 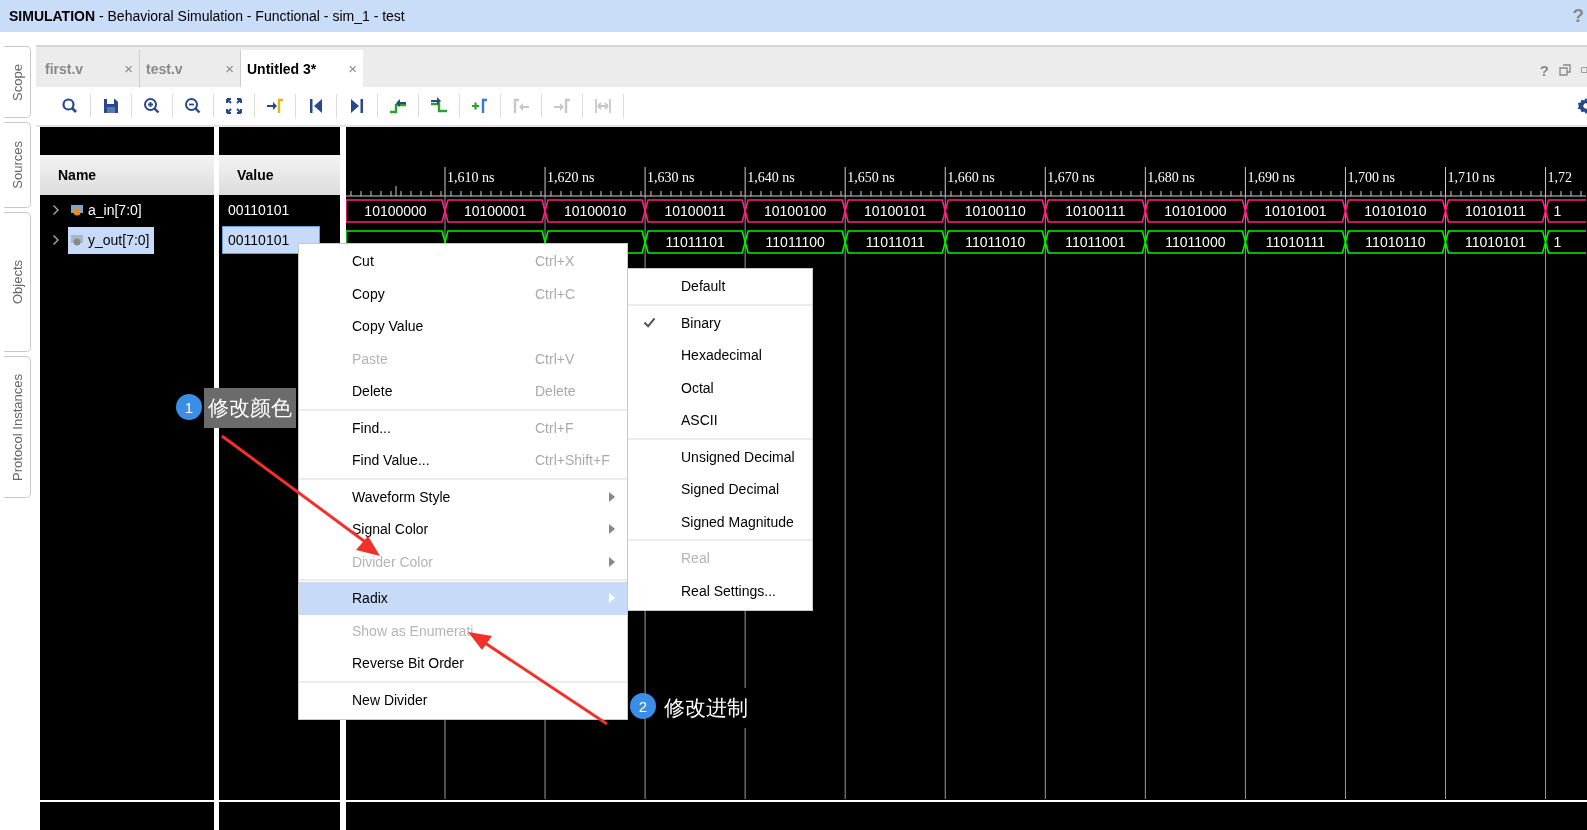 I want to click on menu-item: Delete Delete, so click(x=463, y=391).